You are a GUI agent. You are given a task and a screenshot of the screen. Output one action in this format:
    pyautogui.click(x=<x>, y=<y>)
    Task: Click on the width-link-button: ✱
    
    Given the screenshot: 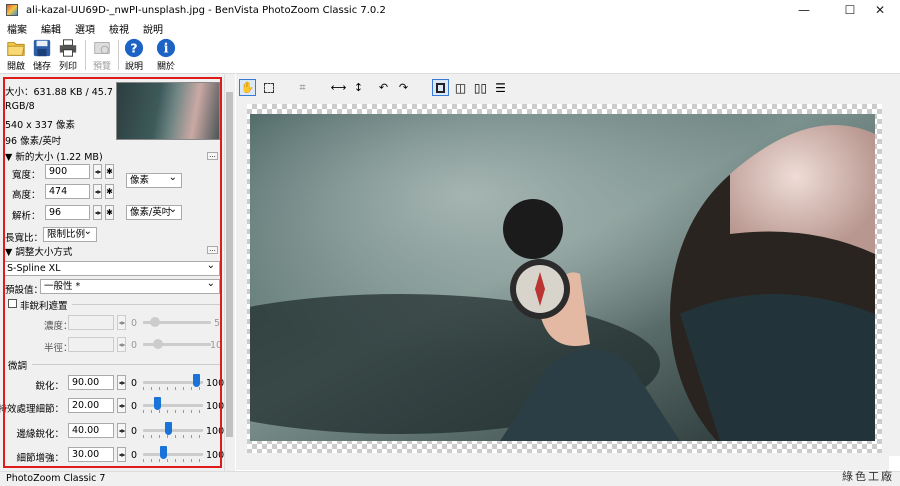 What is the action you would take?
    pyautogui.click(x=109, y=171)
    